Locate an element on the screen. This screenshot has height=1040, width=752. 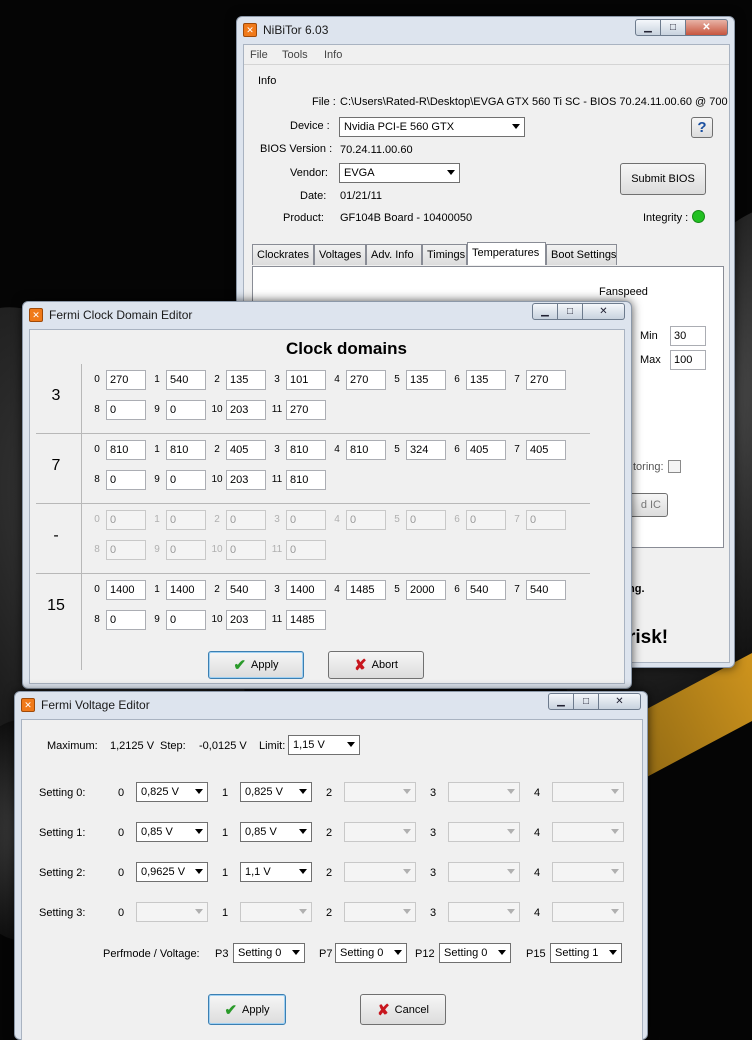
menu-file: File is located at coordinates (259, 55).